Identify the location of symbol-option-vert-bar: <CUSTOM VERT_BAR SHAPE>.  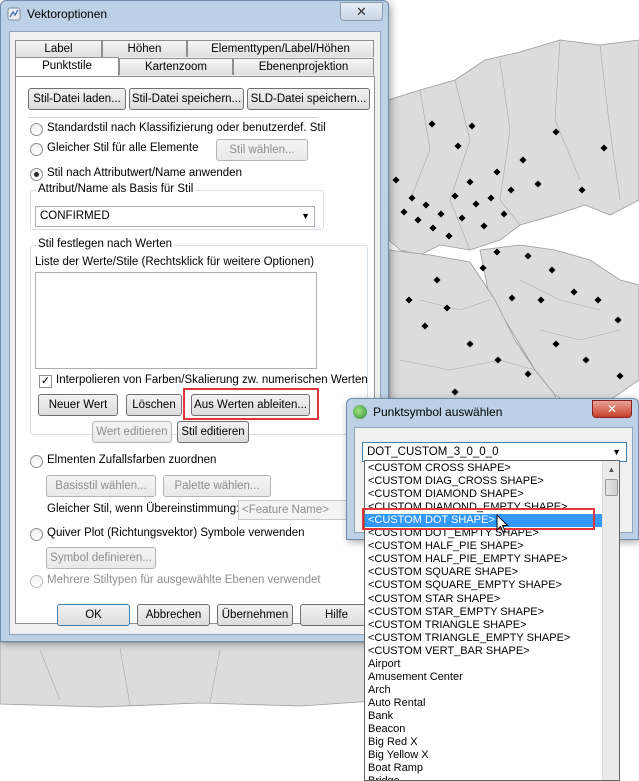
(449, 651).